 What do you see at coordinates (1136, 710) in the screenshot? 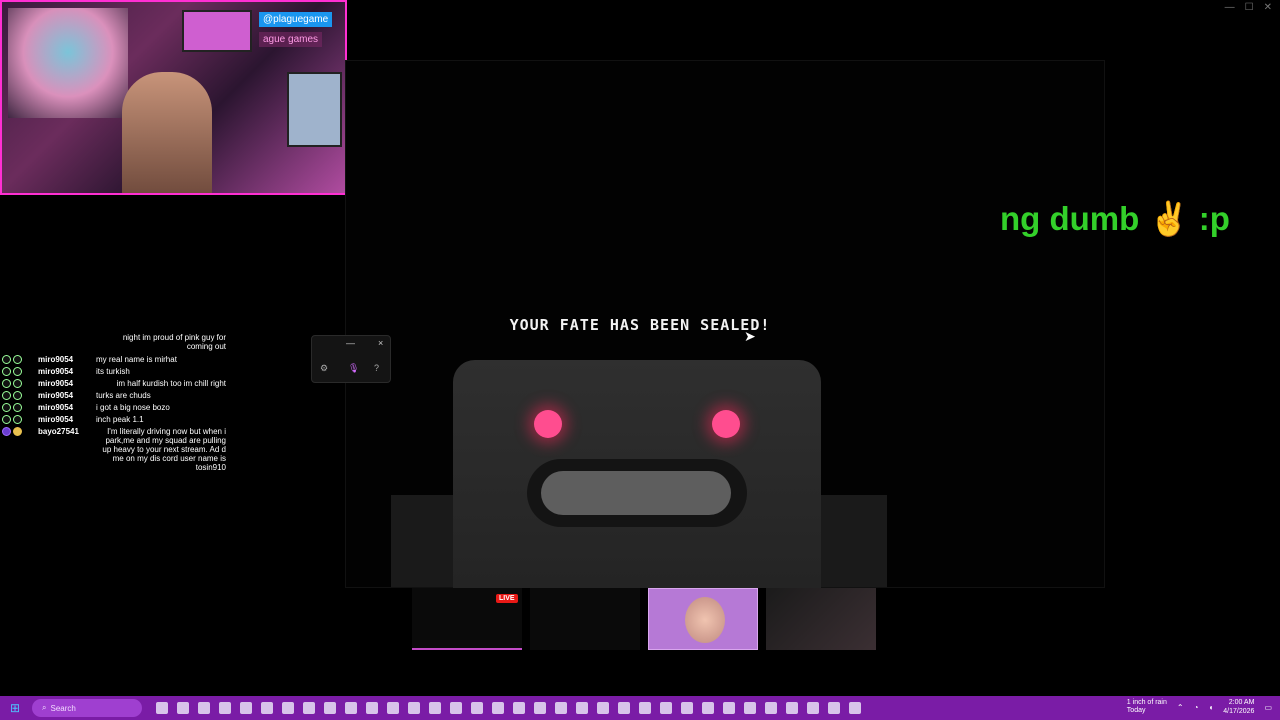
I see `weather-subtext: Today` at bounding box center [1136, 710].